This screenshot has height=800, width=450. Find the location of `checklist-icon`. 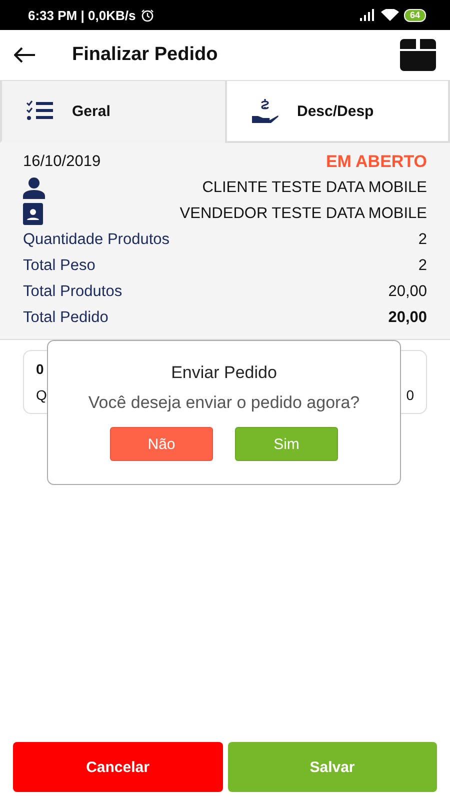

checklist-icon is located at coordinates (40, 111).